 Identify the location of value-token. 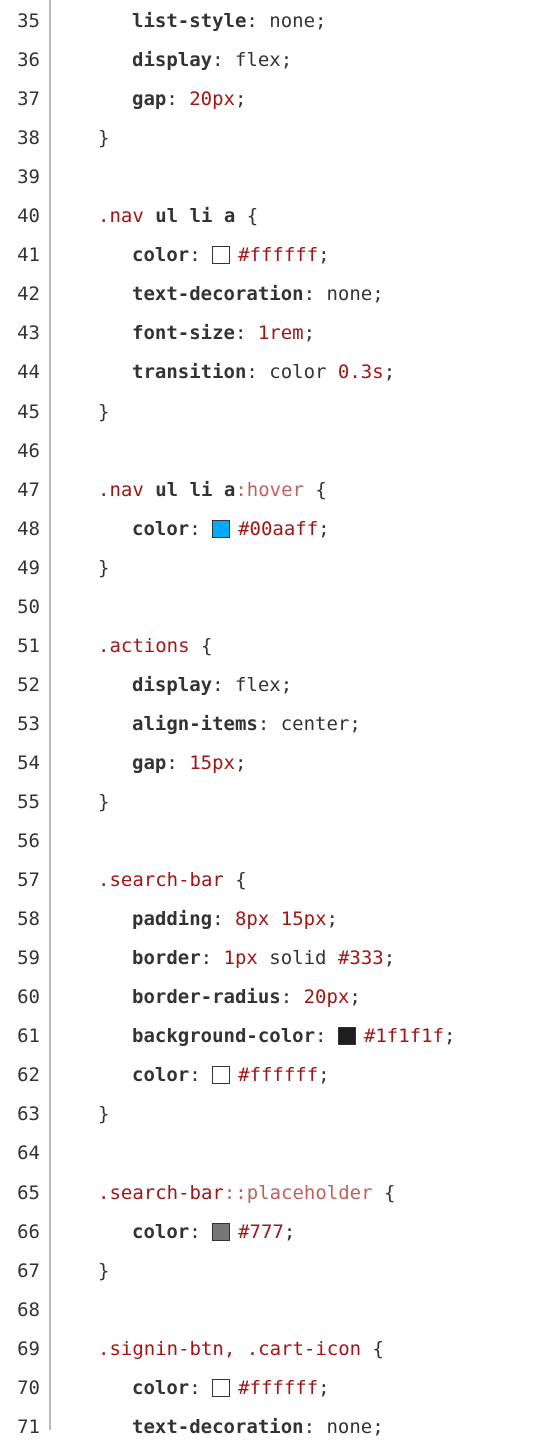
(274, 919).